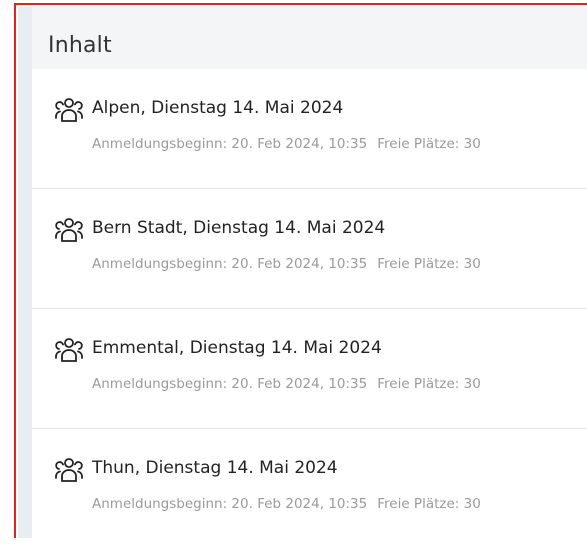  I want to click on panel-title: Inhalt, so click(80, 45).